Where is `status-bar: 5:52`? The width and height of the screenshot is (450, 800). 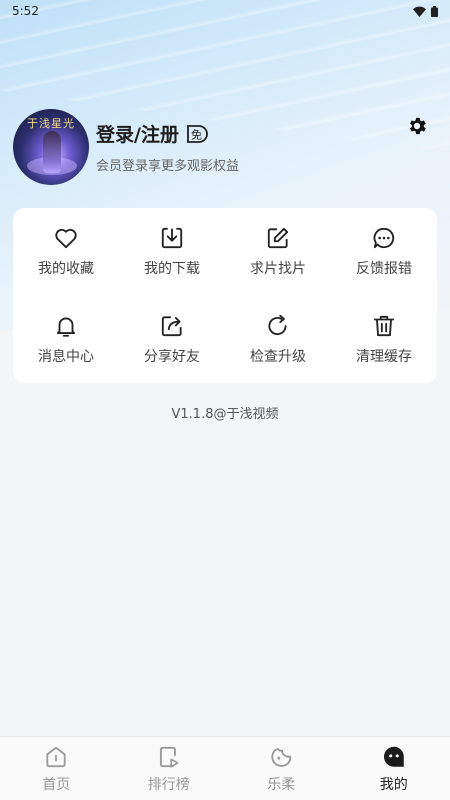 status-bar: 5:52 is located at coordinates (225, 11).